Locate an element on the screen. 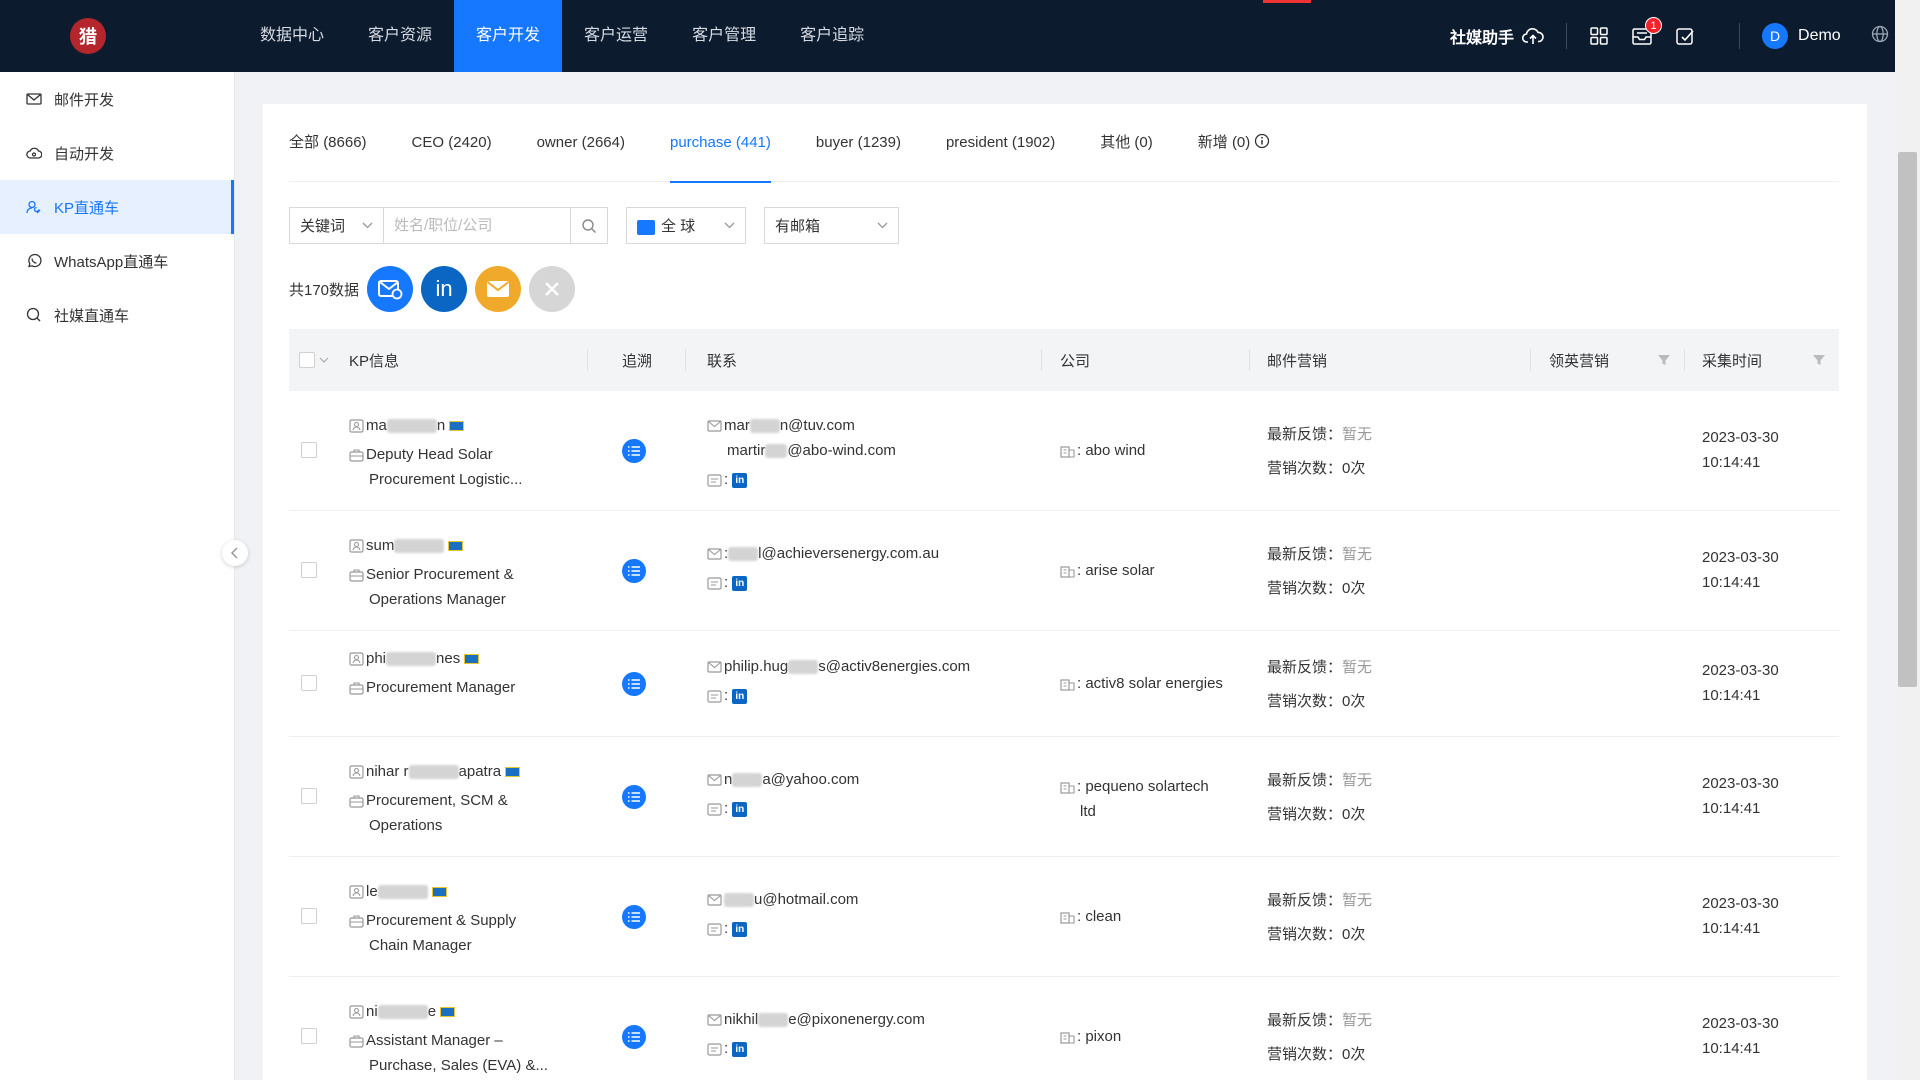  nav-item-customer-development: 客户开发 is located at coordinates (508, 36).